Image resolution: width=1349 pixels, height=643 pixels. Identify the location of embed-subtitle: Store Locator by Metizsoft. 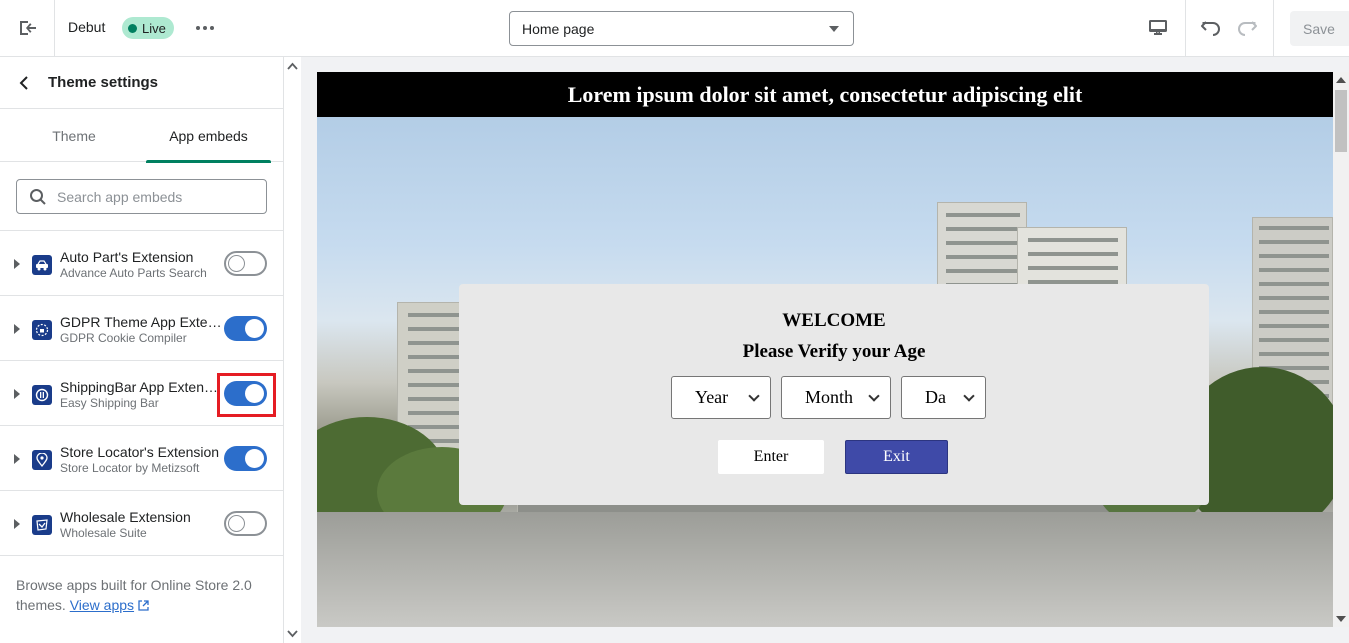
(130, 468).